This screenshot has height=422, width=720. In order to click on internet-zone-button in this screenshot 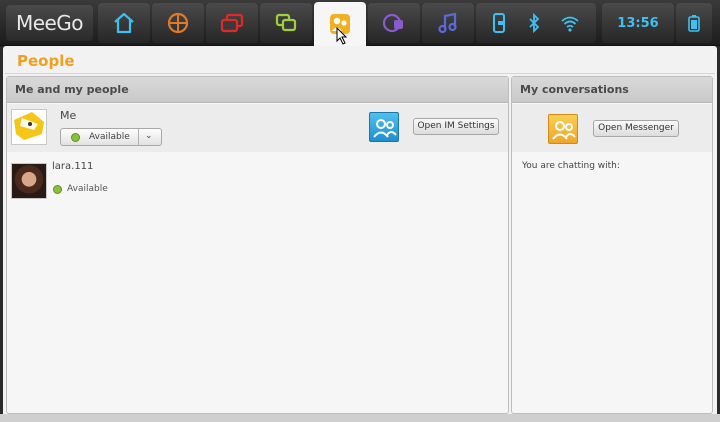, I will do `click(394, 23)`.